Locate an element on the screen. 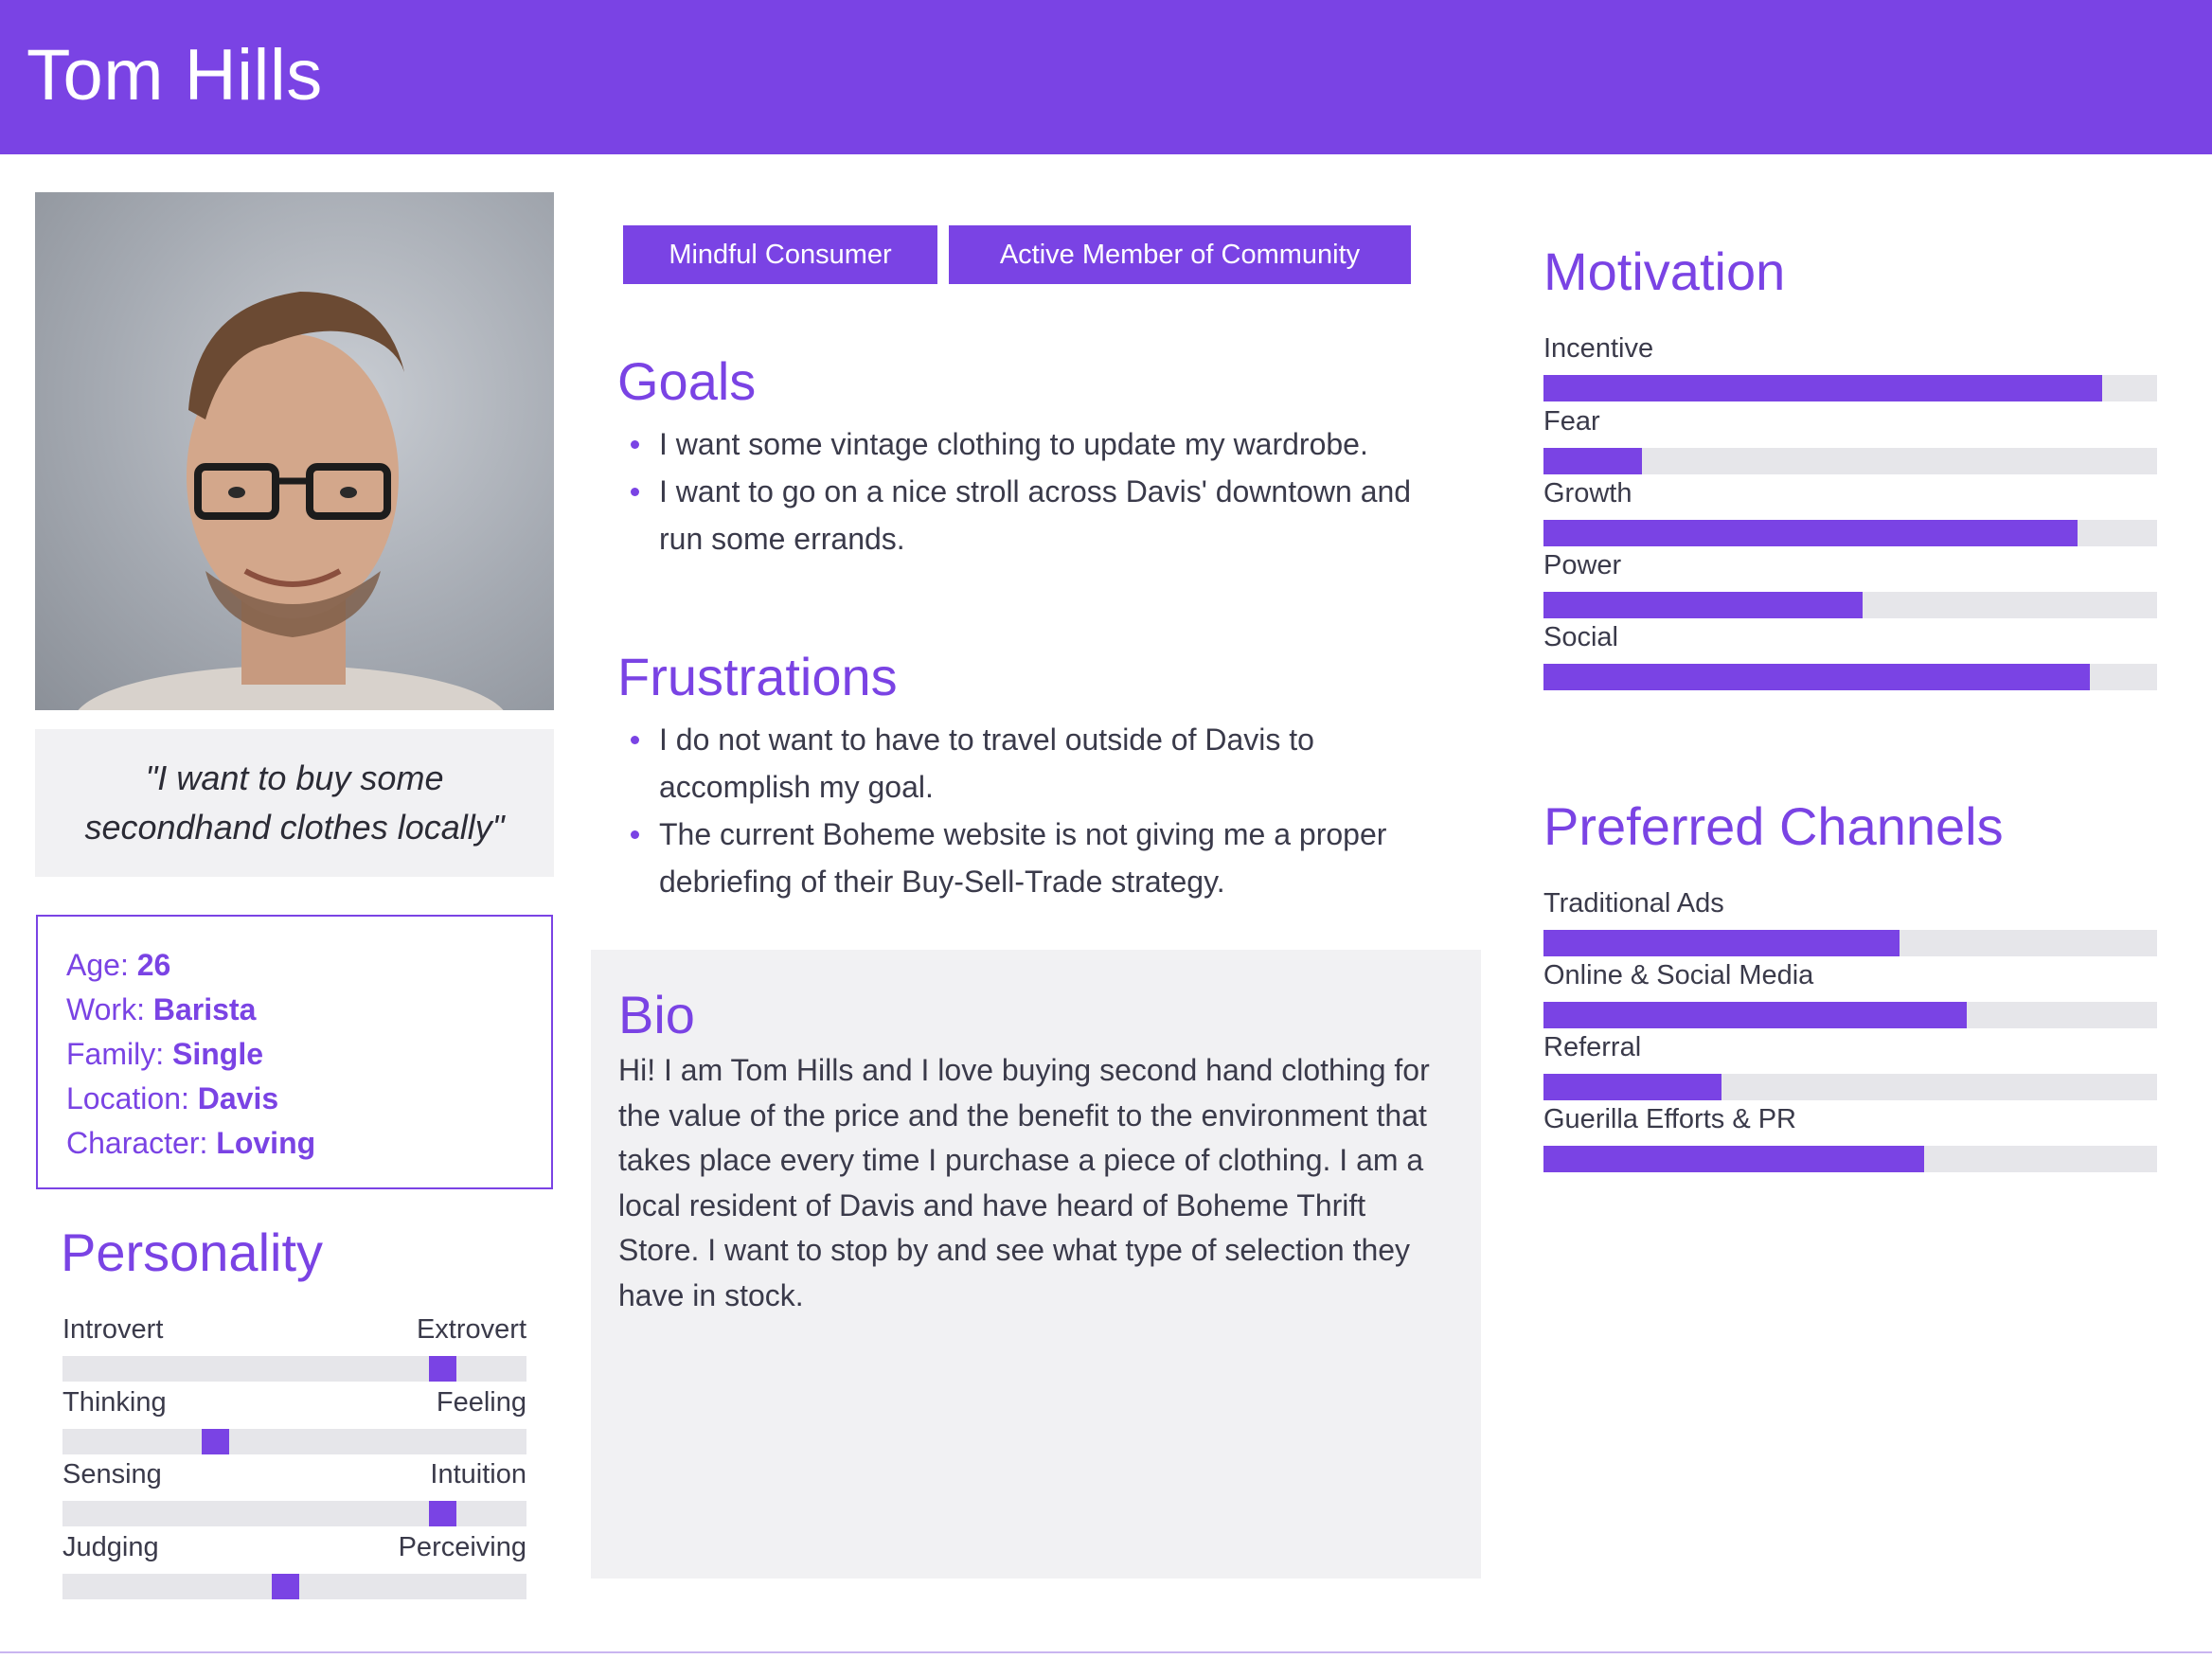 Image resolution: width=2212 pixels, height=1659 pixels. header-bar: Tom Hills is located at coordinates (1106, 77).